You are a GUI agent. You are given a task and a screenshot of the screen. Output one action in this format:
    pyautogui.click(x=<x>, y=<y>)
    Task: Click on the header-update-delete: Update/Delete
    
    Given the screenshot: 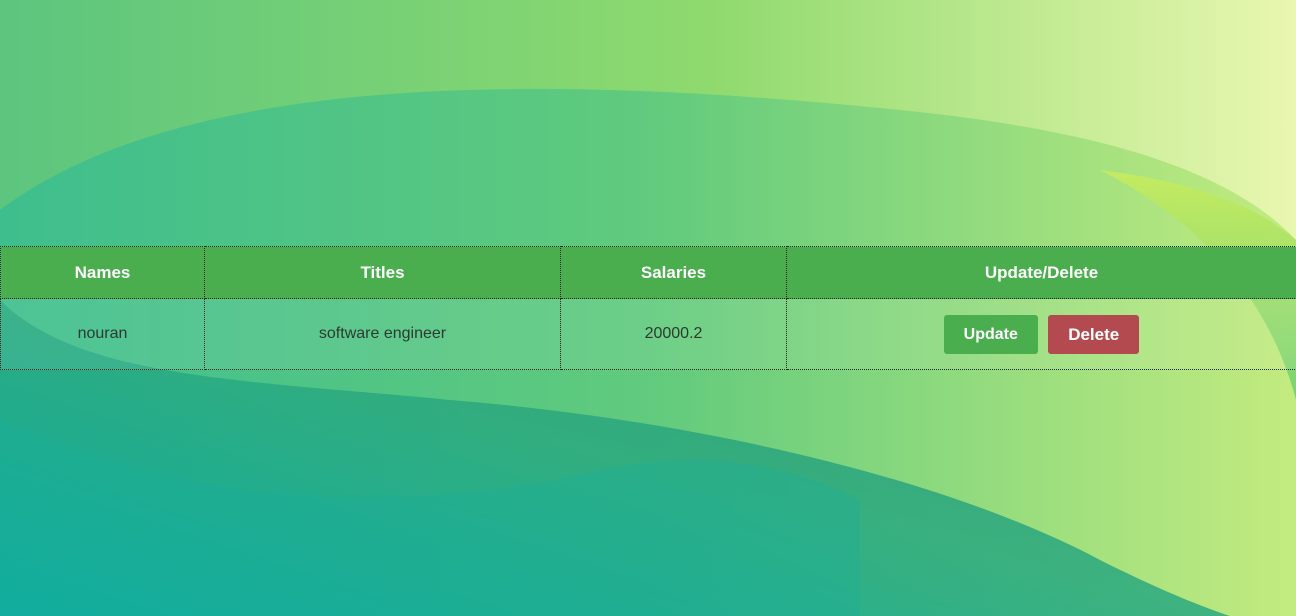 What is the action you would take?
    pyautogui.click(x=1041, y=272)
    